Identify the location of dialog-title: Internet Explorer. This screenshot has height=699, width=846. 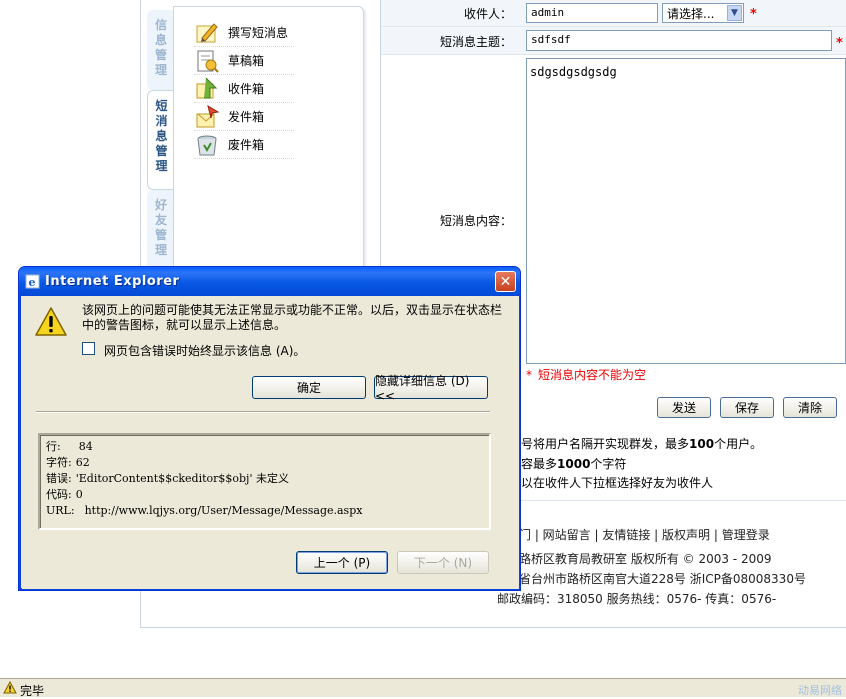
(112, 281).